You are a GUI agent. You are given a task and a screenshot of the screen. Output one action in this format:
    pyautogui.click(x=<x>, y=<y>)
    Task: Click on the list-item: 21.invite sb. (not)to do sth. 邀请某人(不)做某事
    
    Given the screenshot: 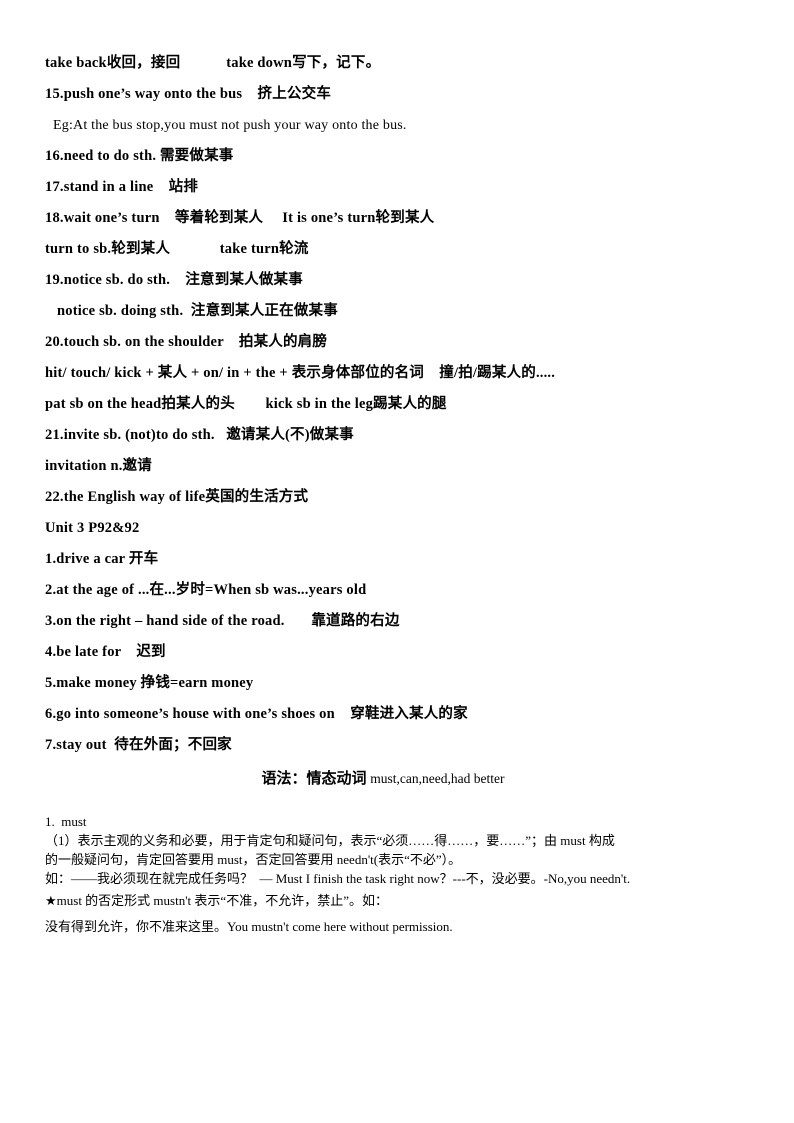 What is the action you would take?
    pyautogui.click(x=199, y=435)
    